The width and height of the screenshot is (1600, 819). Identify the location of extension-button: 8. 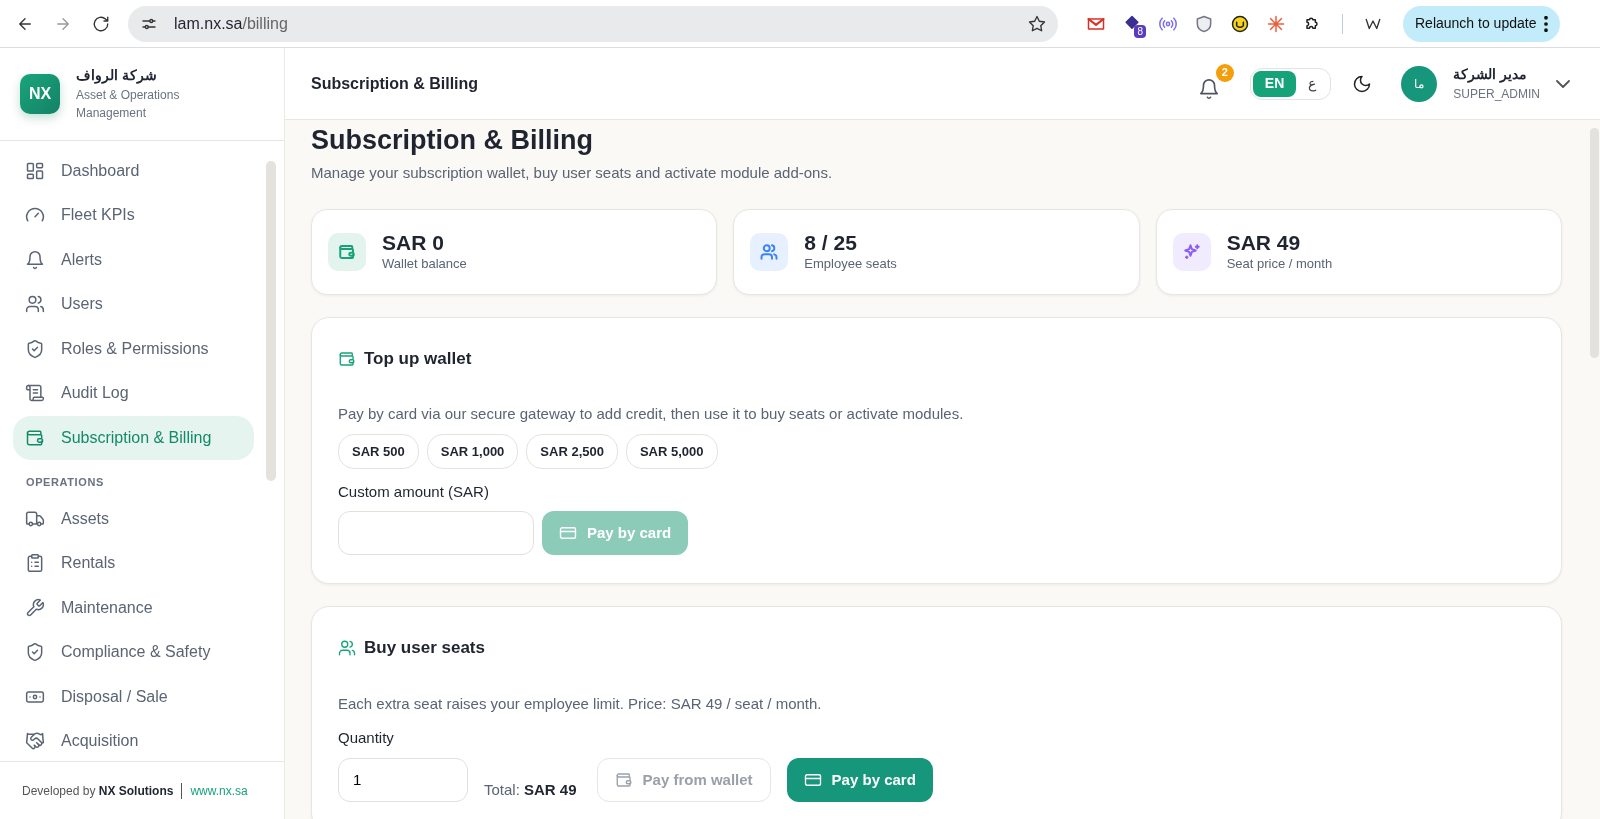
(1132, 23).